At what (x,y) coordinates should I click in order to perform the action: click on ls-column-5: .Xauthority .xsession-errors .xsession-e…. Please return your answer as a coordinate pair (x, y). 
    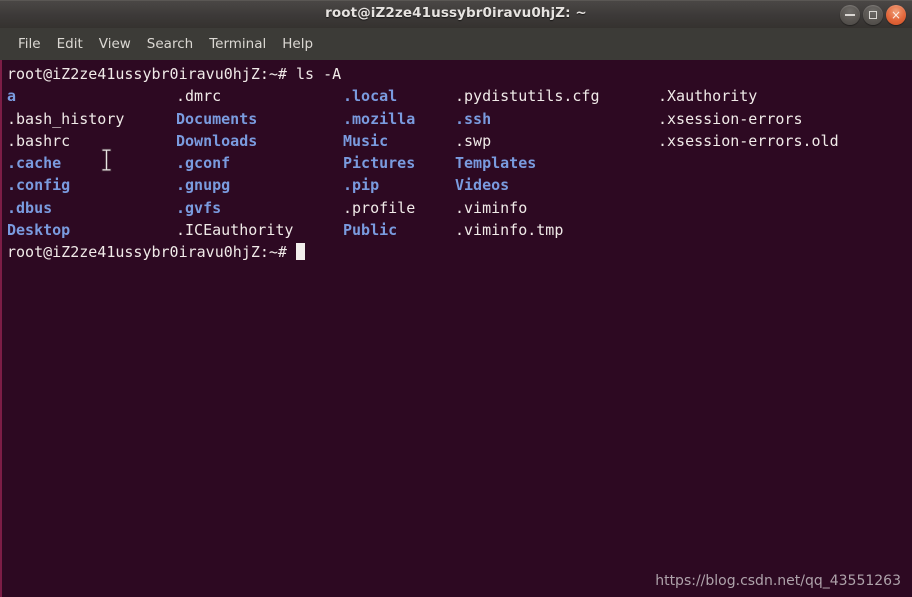
    Looking at the image, I should click on (748, 118).